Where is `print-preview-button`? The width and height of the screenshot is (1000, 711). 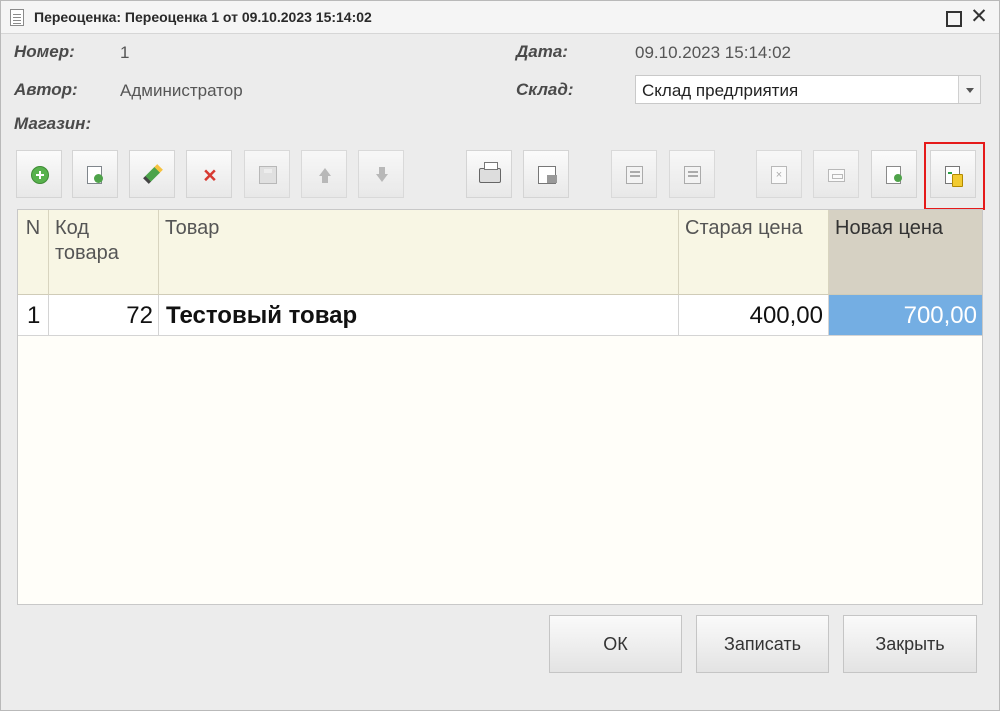
print-preview-button is located at coordinates (546, 174).